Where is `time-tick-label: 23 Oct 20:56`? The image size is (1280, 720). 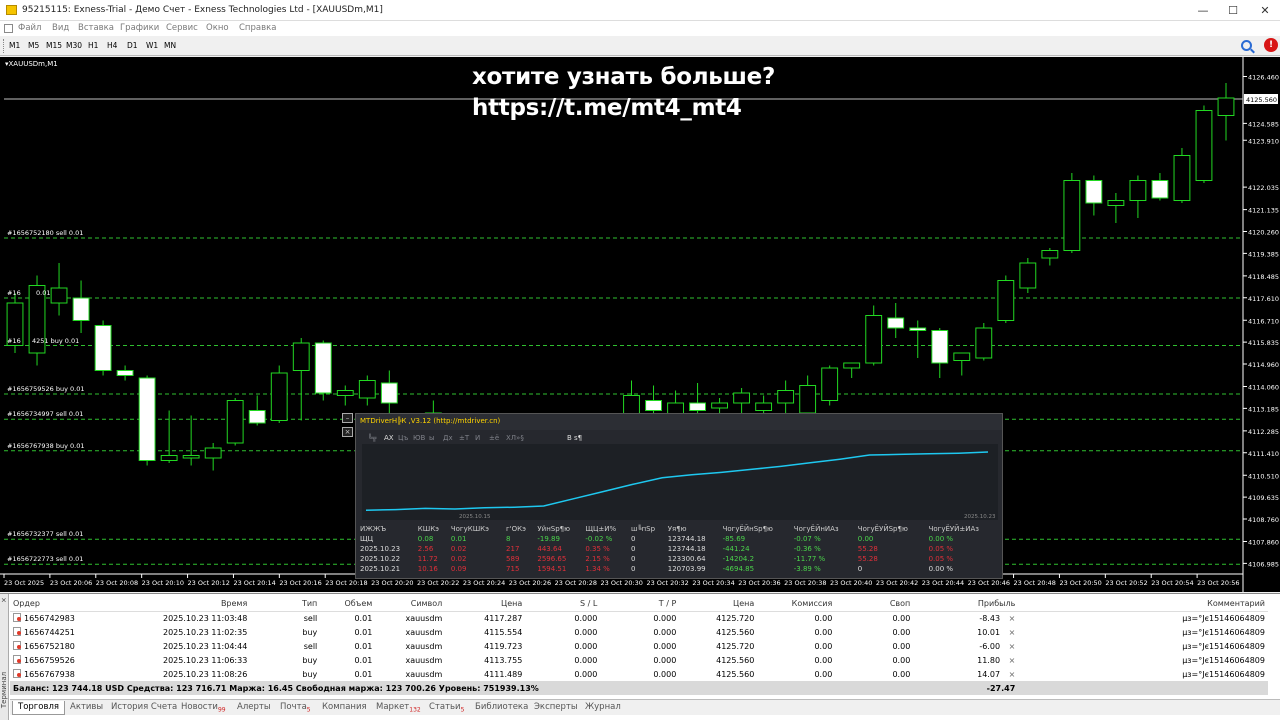 time-tick-label: 23 Oct 20:56 is located at coordinates (1218, 583).